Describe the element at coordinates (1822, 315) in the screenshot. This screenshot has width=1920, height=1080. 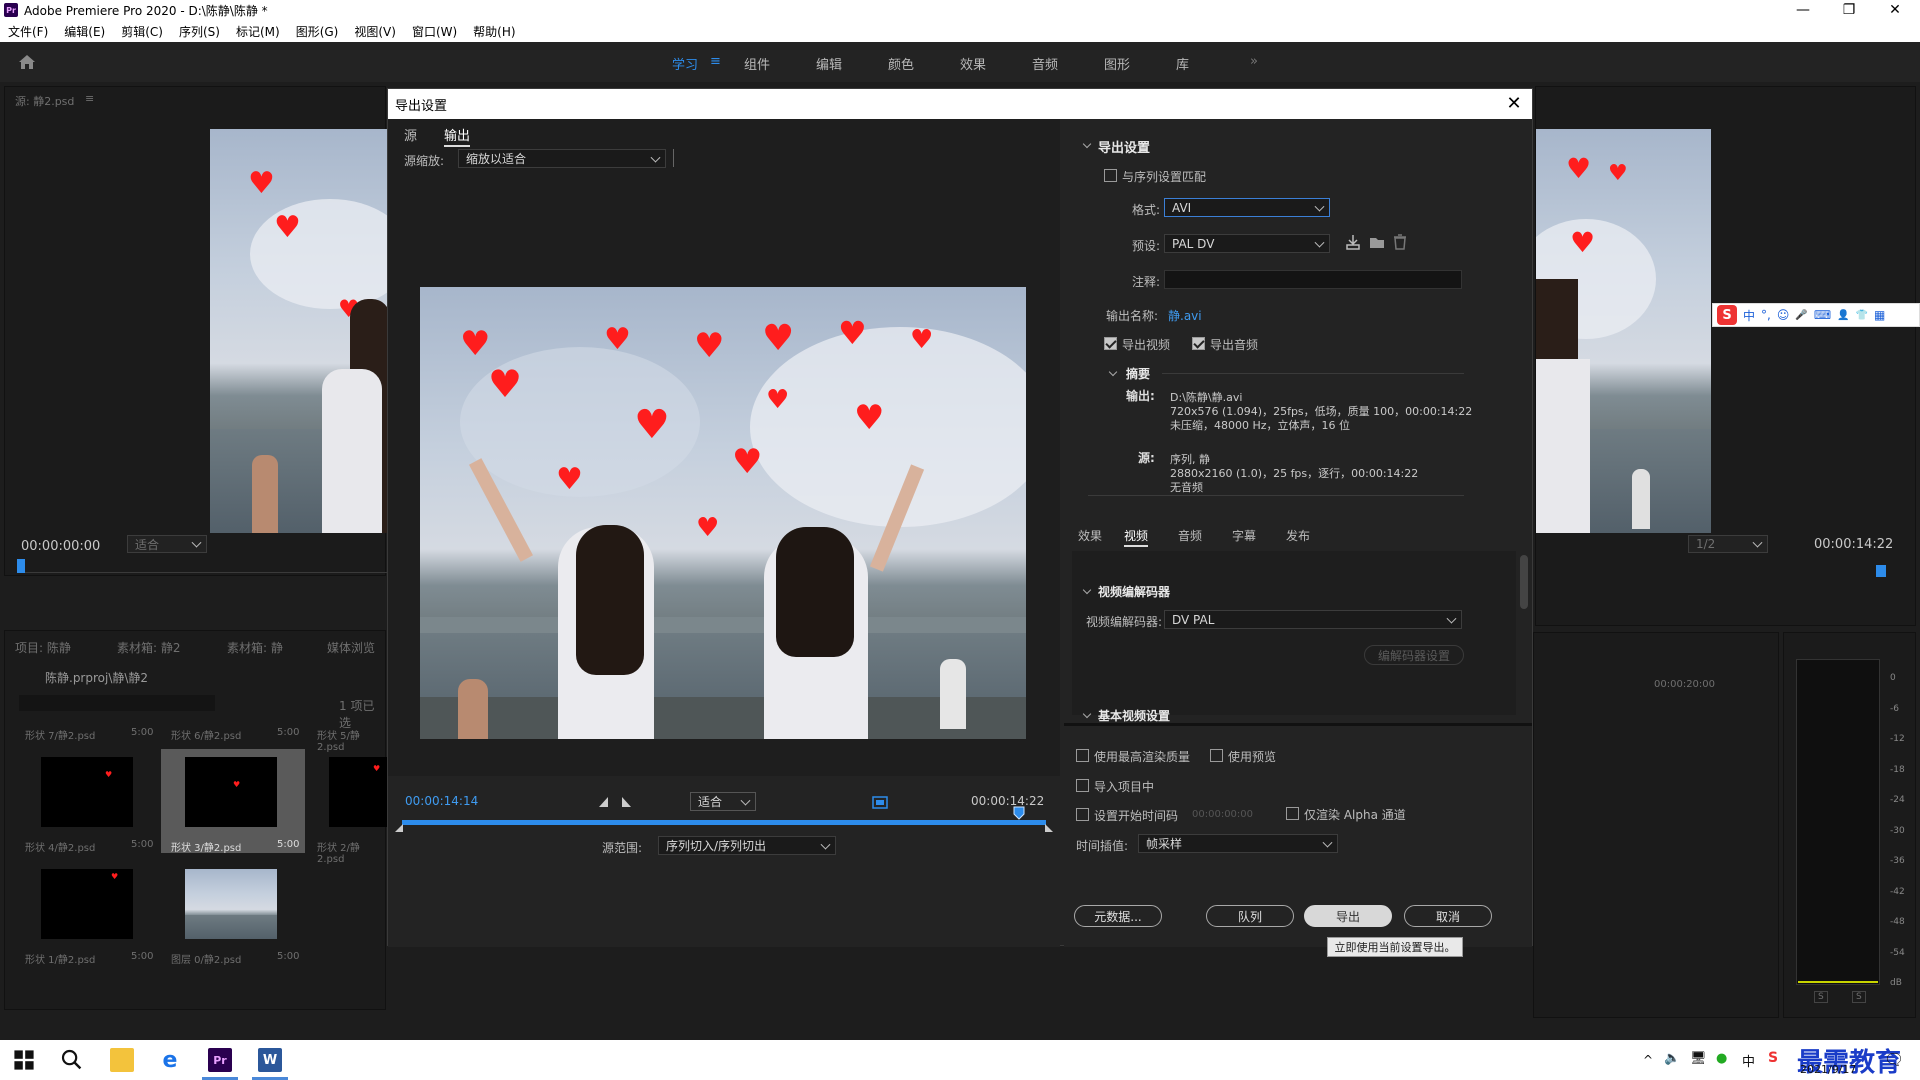
I see `ime-keyboard-icon: ⌨` at that location.